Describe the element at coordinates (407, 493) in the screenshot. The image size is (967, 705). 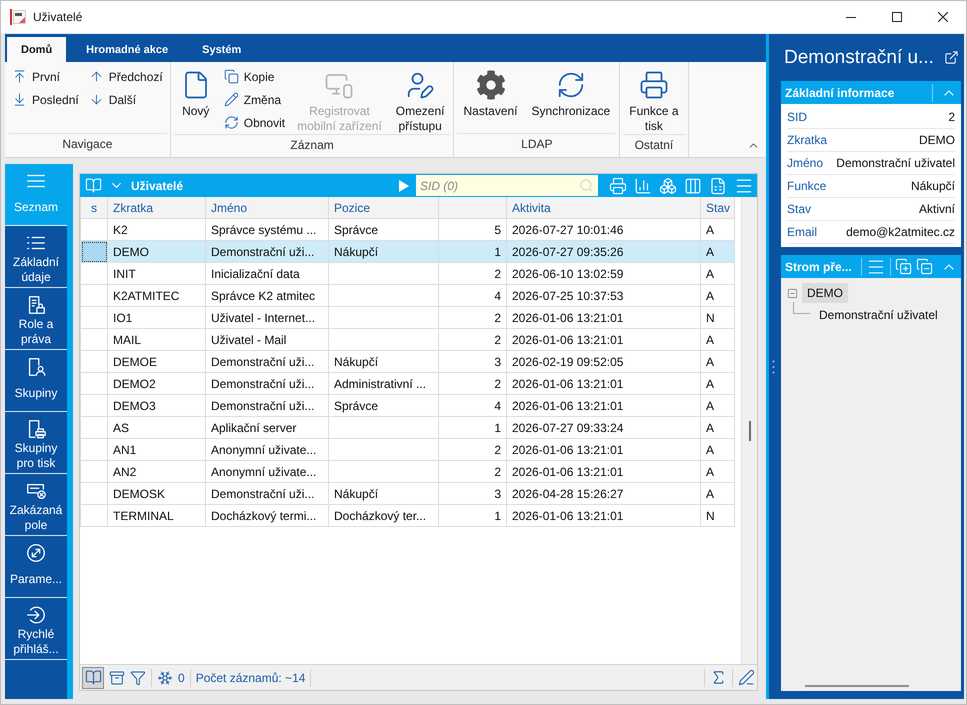
I see `table-row: DEMOSK Demonstrační uži... Nákupčí 3 2026-04-28 15:26:27 A` at that location.